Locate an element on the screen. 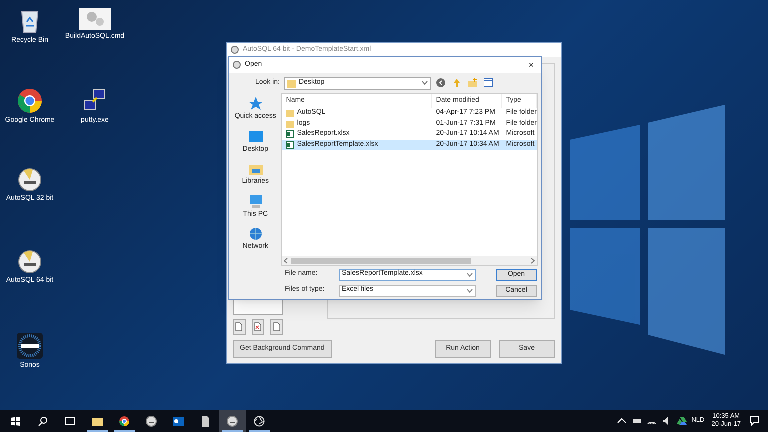 The width and height of the screenshot is (768, 432). desktop-icon is located at coordinates (255, 137).